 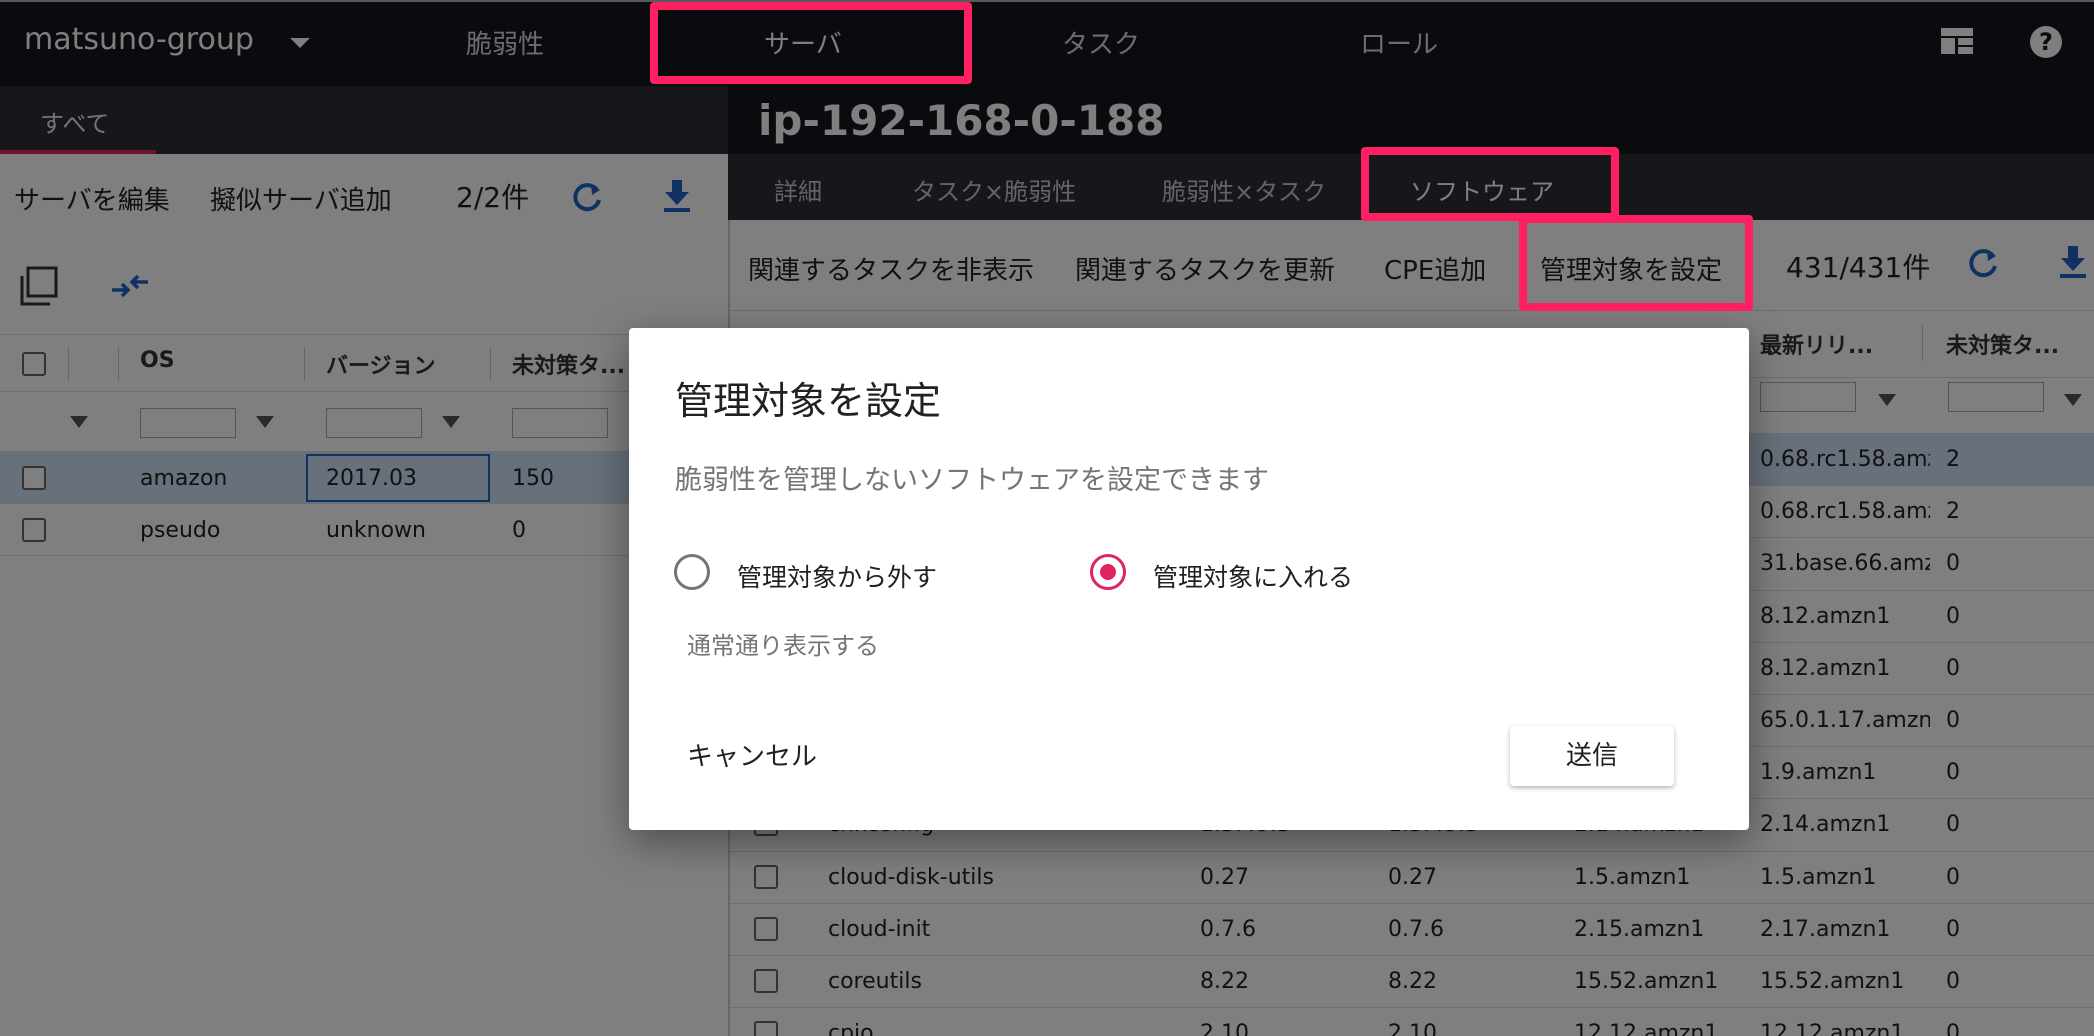 I want to click on dialog-title: 管理対象を設定, so click(x=808, y=401).